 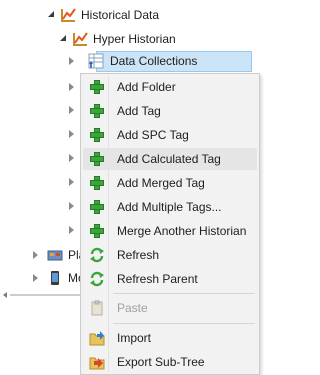 I want to click on horizontal-scrollbar, so click(x=46, y=295).